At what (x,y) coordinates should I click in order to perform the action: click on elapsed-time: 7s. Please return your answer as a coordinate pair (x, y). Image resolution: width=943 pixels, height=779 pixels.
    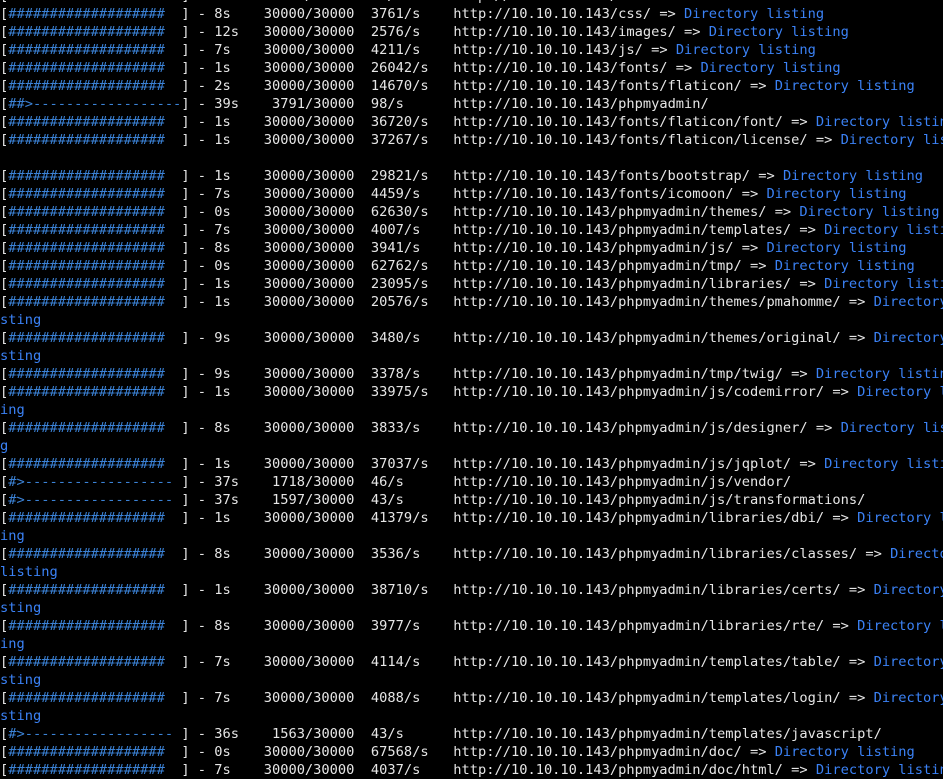
    Looking at the image, I should click on (222, 230).